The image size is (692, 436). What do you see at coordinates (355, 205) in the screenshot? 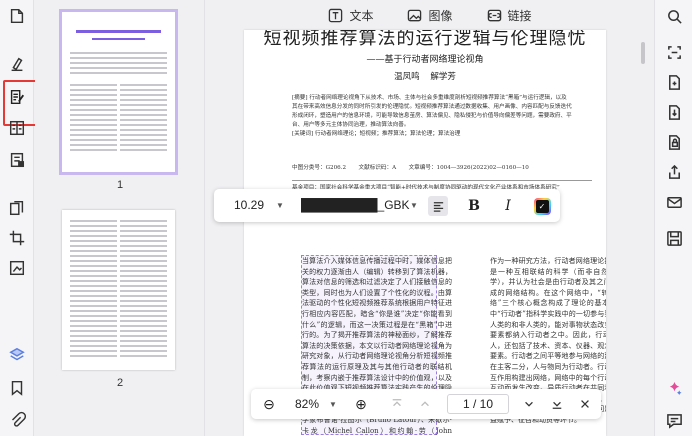
I see `font-family-select: █████████_GBK` at bounding box center [355, 205].